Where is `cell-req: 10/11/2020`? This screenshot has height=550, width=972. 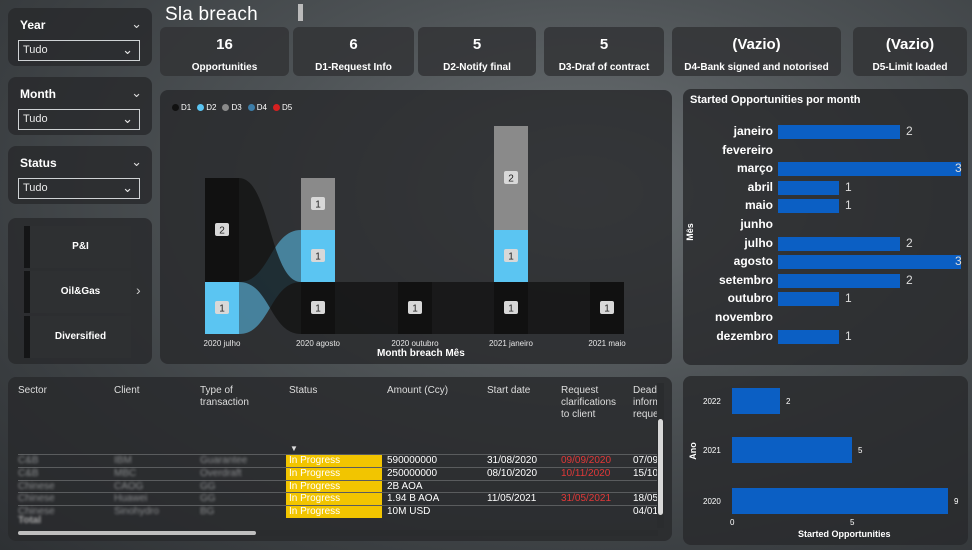
cell-req: 10/11/2020 is located at coordinates (586, 473).